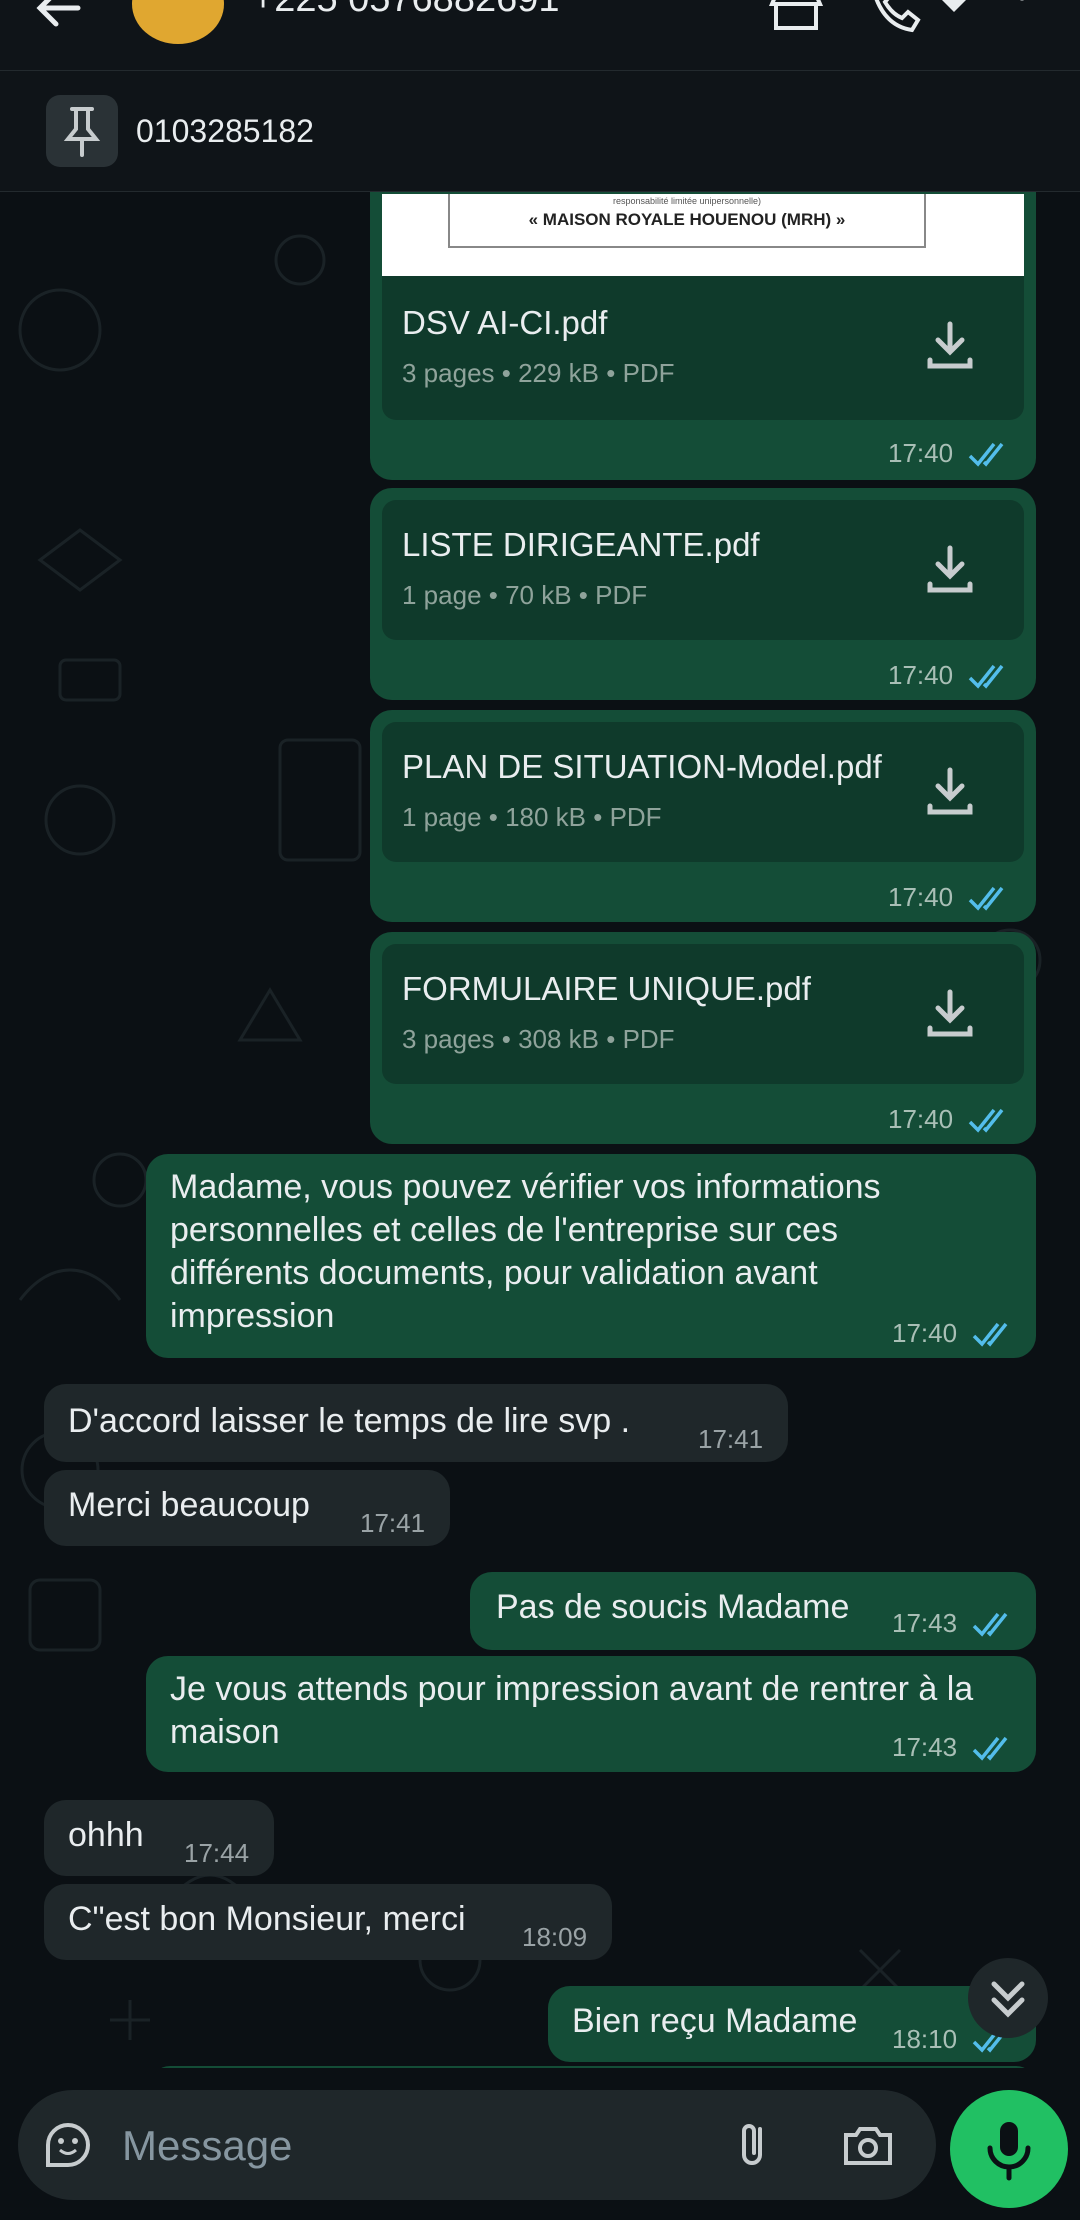 The height and width of the screenshot is (2220, 1080). I want to click on camera-icon, so click(868, 2145).